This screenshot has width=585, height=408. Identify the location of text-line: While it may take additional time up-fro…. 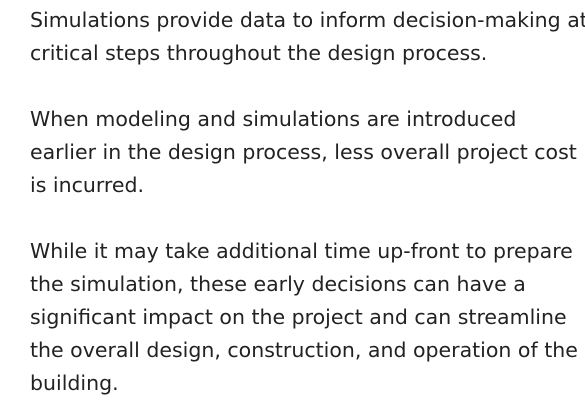
(301, 251).